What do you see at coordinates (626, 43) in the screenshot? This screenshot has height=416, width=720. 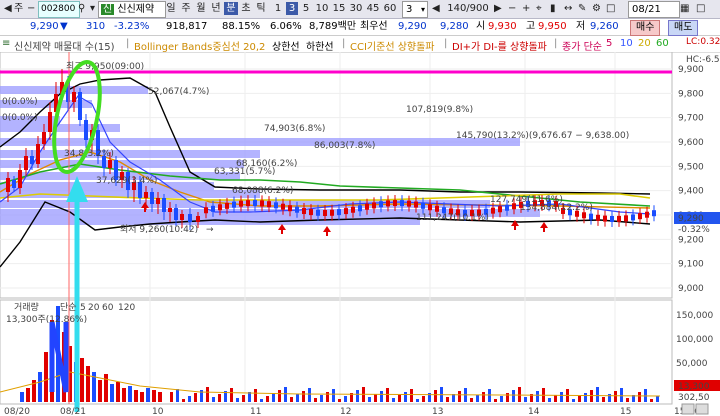 I see `legend-ma-10: 10` at bounding box center [626, 43].